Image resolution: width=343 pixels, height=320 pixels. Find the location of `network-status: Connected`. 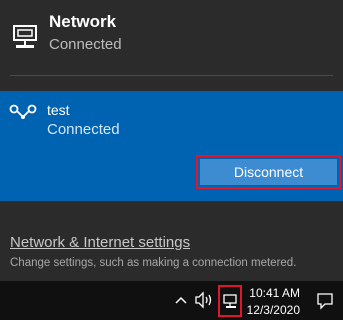

network-status: Connected is located at coordinates (85, 44).